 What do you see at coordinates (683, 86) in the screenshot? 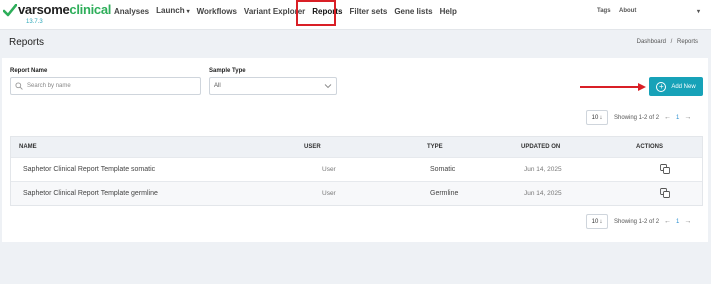
I see `add-new-label: Add New` at bounding box center [683, 86].